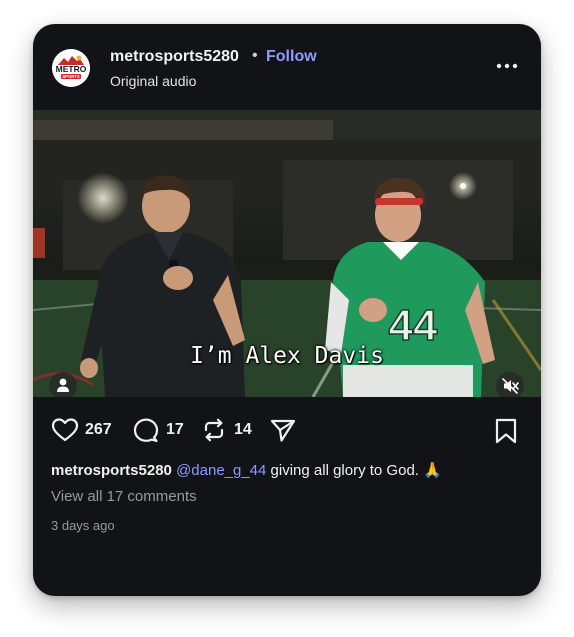  I want to click on audio-label: Original audio, so click(153, 81).